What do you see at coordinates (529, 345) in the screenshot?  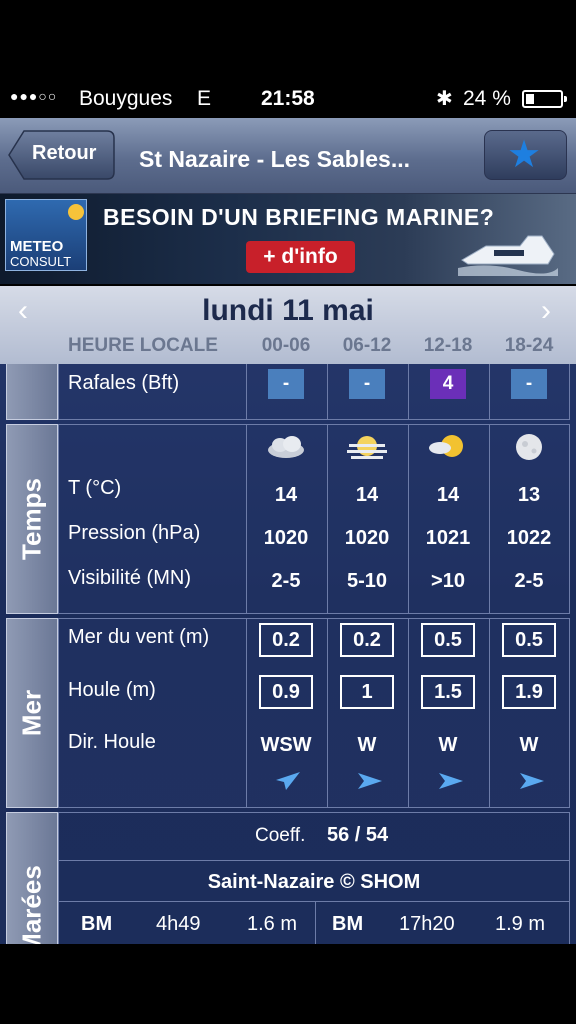 I see `time-slot: 18-24` at bounding box center [529, 345].